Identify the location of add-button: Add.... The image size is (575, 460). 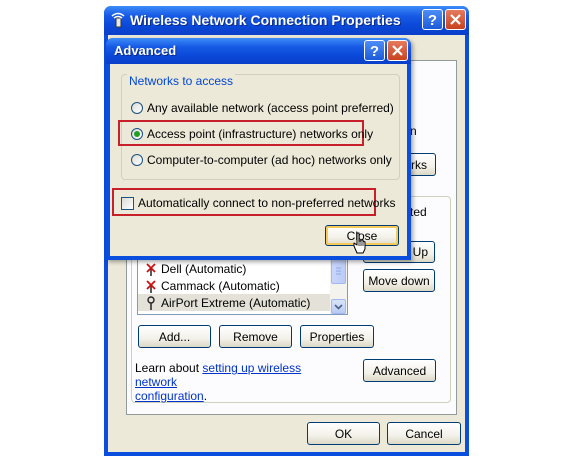
(174, 336).